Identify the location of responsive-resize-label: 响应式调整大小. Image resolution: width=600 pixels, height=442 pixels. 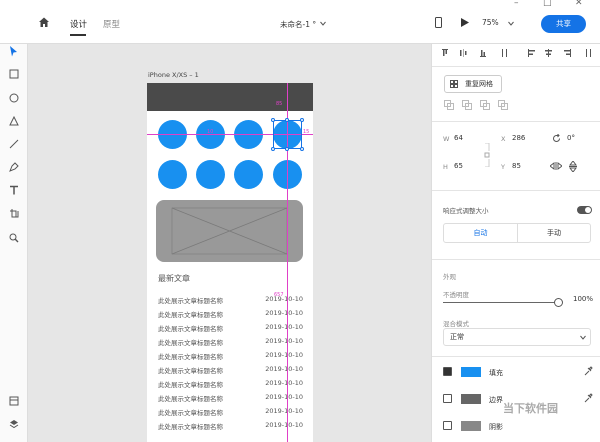
(466, 211).